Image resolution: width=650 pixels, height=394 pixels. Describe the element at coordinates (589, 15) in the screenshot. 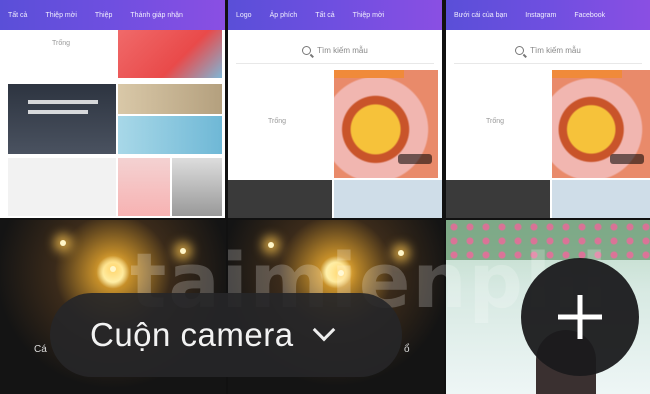

I see `tab-facebook: Facebook` at that location.